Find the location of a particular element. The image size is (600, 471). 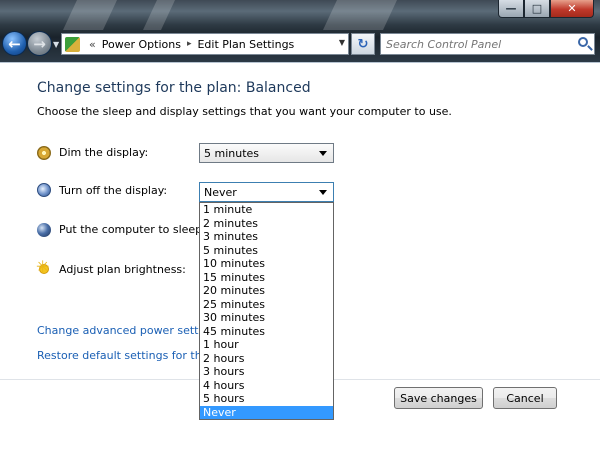

page-title: Change settings for the plan: Balanced is located at coordinates (174, 88).